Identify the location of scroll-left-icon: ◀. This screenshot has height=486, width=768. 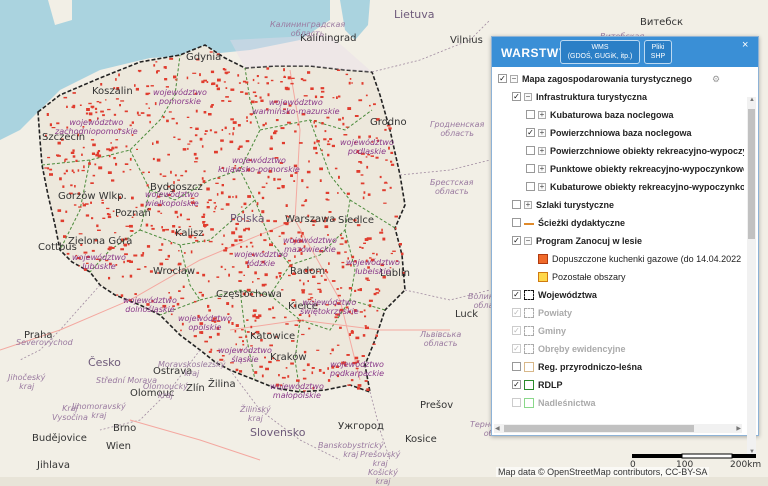
(497, 428).